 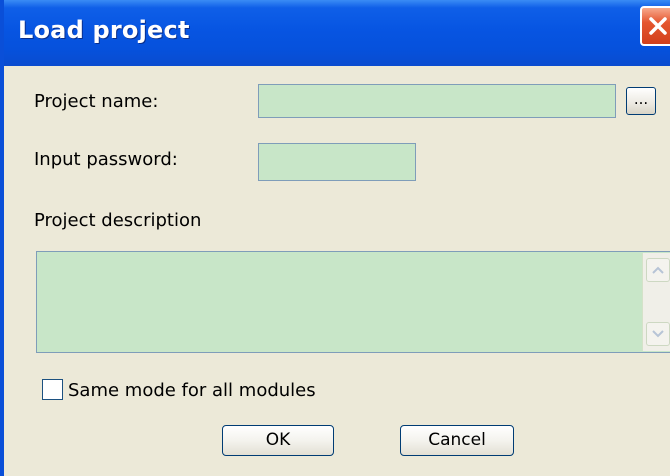 What do you see at coordinates (104, 30) in the screenshot?
I see `window-title: Load project` at bounding box center [104, 30].